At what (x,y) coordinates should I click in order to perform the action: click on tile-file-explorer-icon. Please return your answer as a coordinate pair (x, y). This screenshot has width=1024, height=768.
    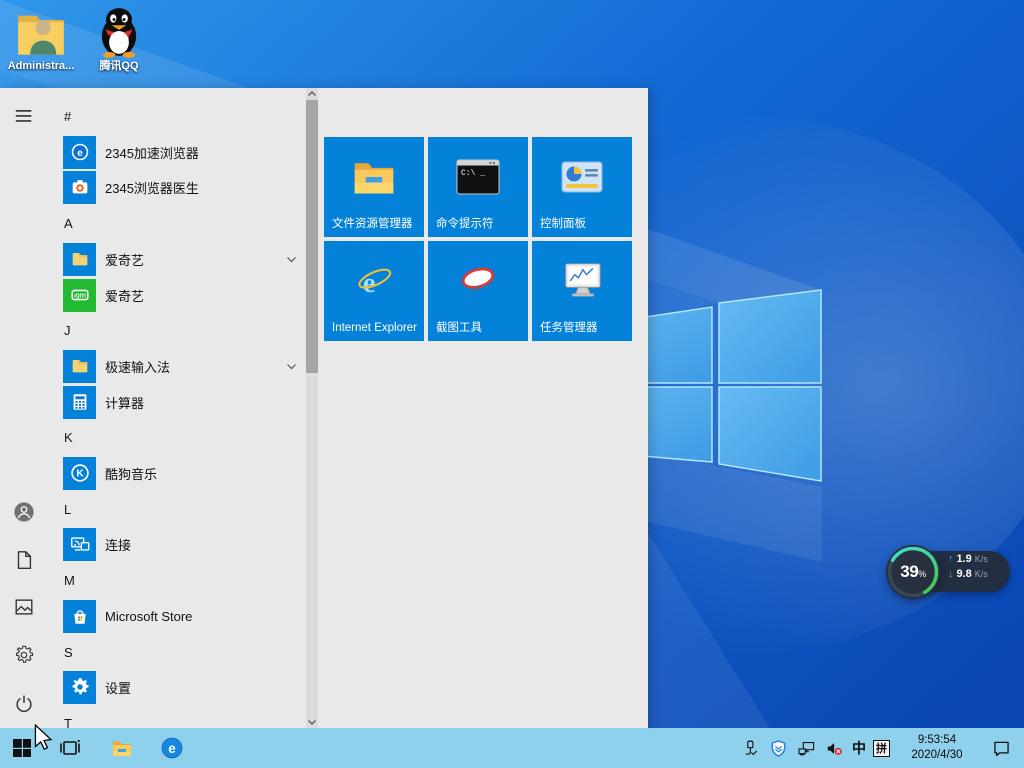
    Looking at the image, I should click on (374, 177).